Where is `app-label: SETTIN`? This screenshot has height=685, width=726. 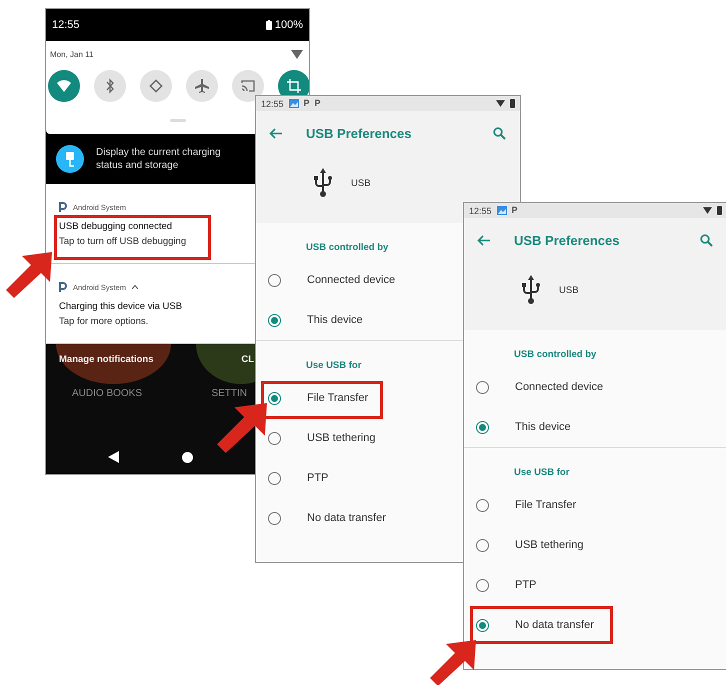 app-label: SETTIN is located at coordinates (229, 395).